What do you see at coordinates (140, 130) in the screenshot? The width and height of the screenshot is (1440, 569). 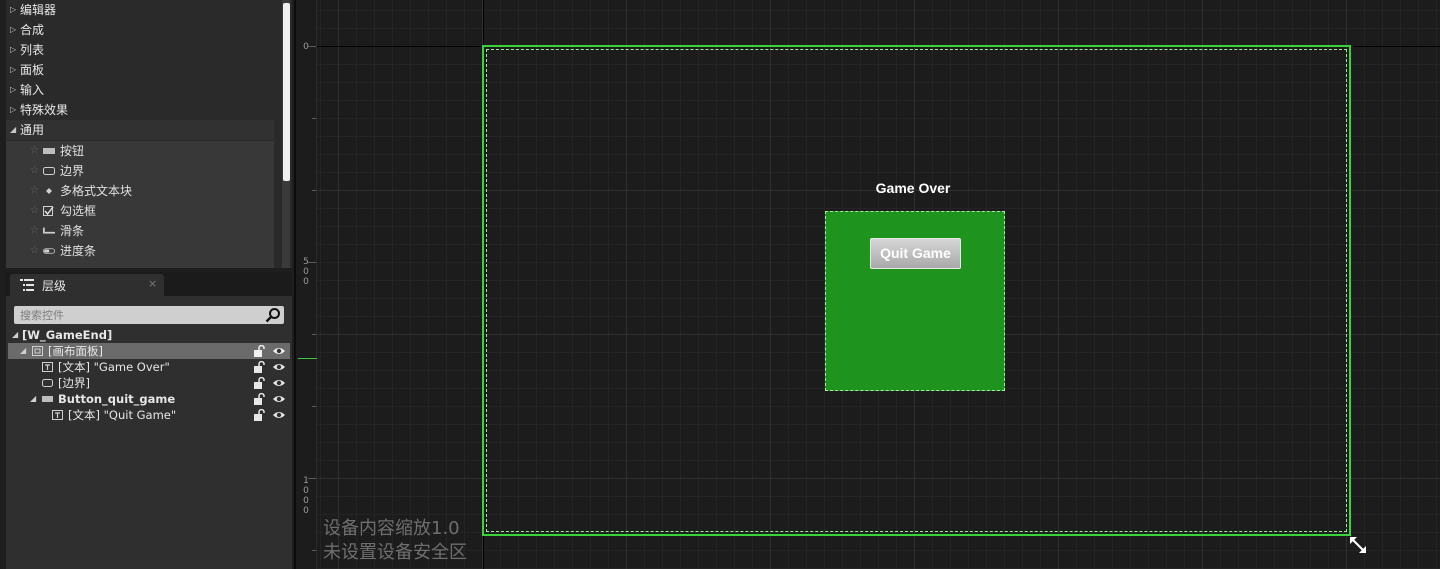 I see `palette-category-common: ◢ 通用` at bounding box center [140, 130].